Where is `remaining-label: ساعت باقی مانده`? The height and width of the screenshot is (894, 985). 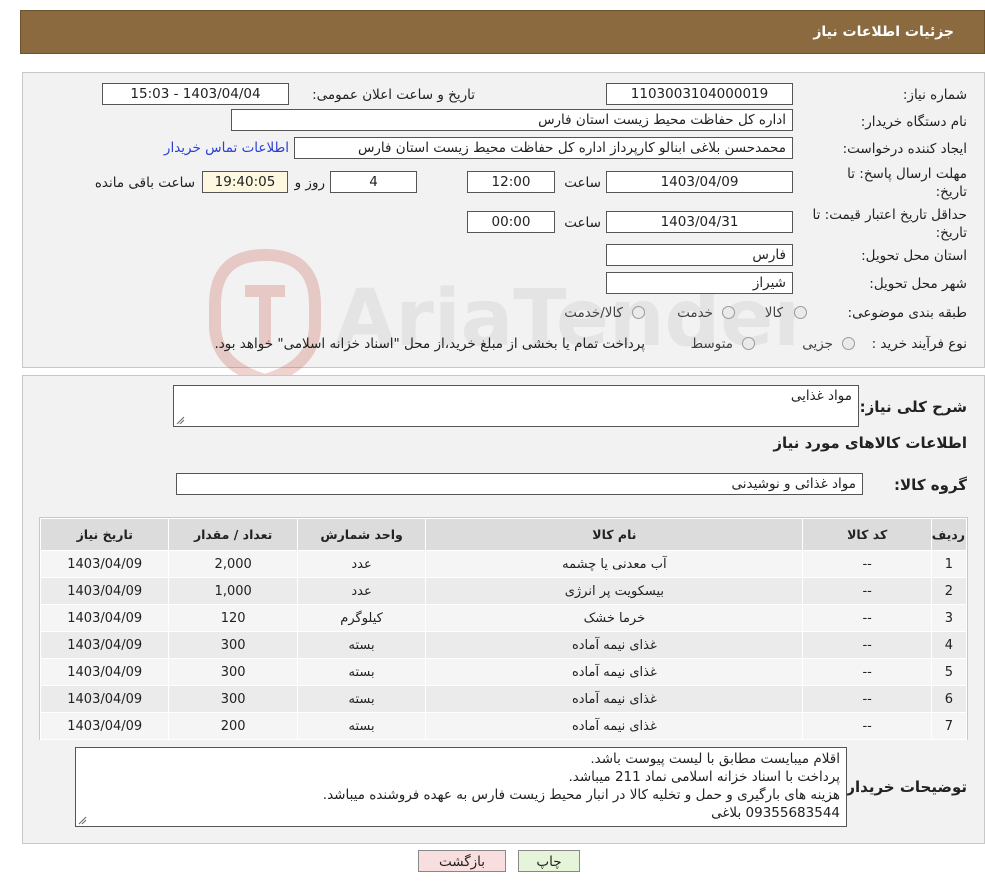
remaining-label: ساعت باقی مانده is located at coordinates (144, 183).